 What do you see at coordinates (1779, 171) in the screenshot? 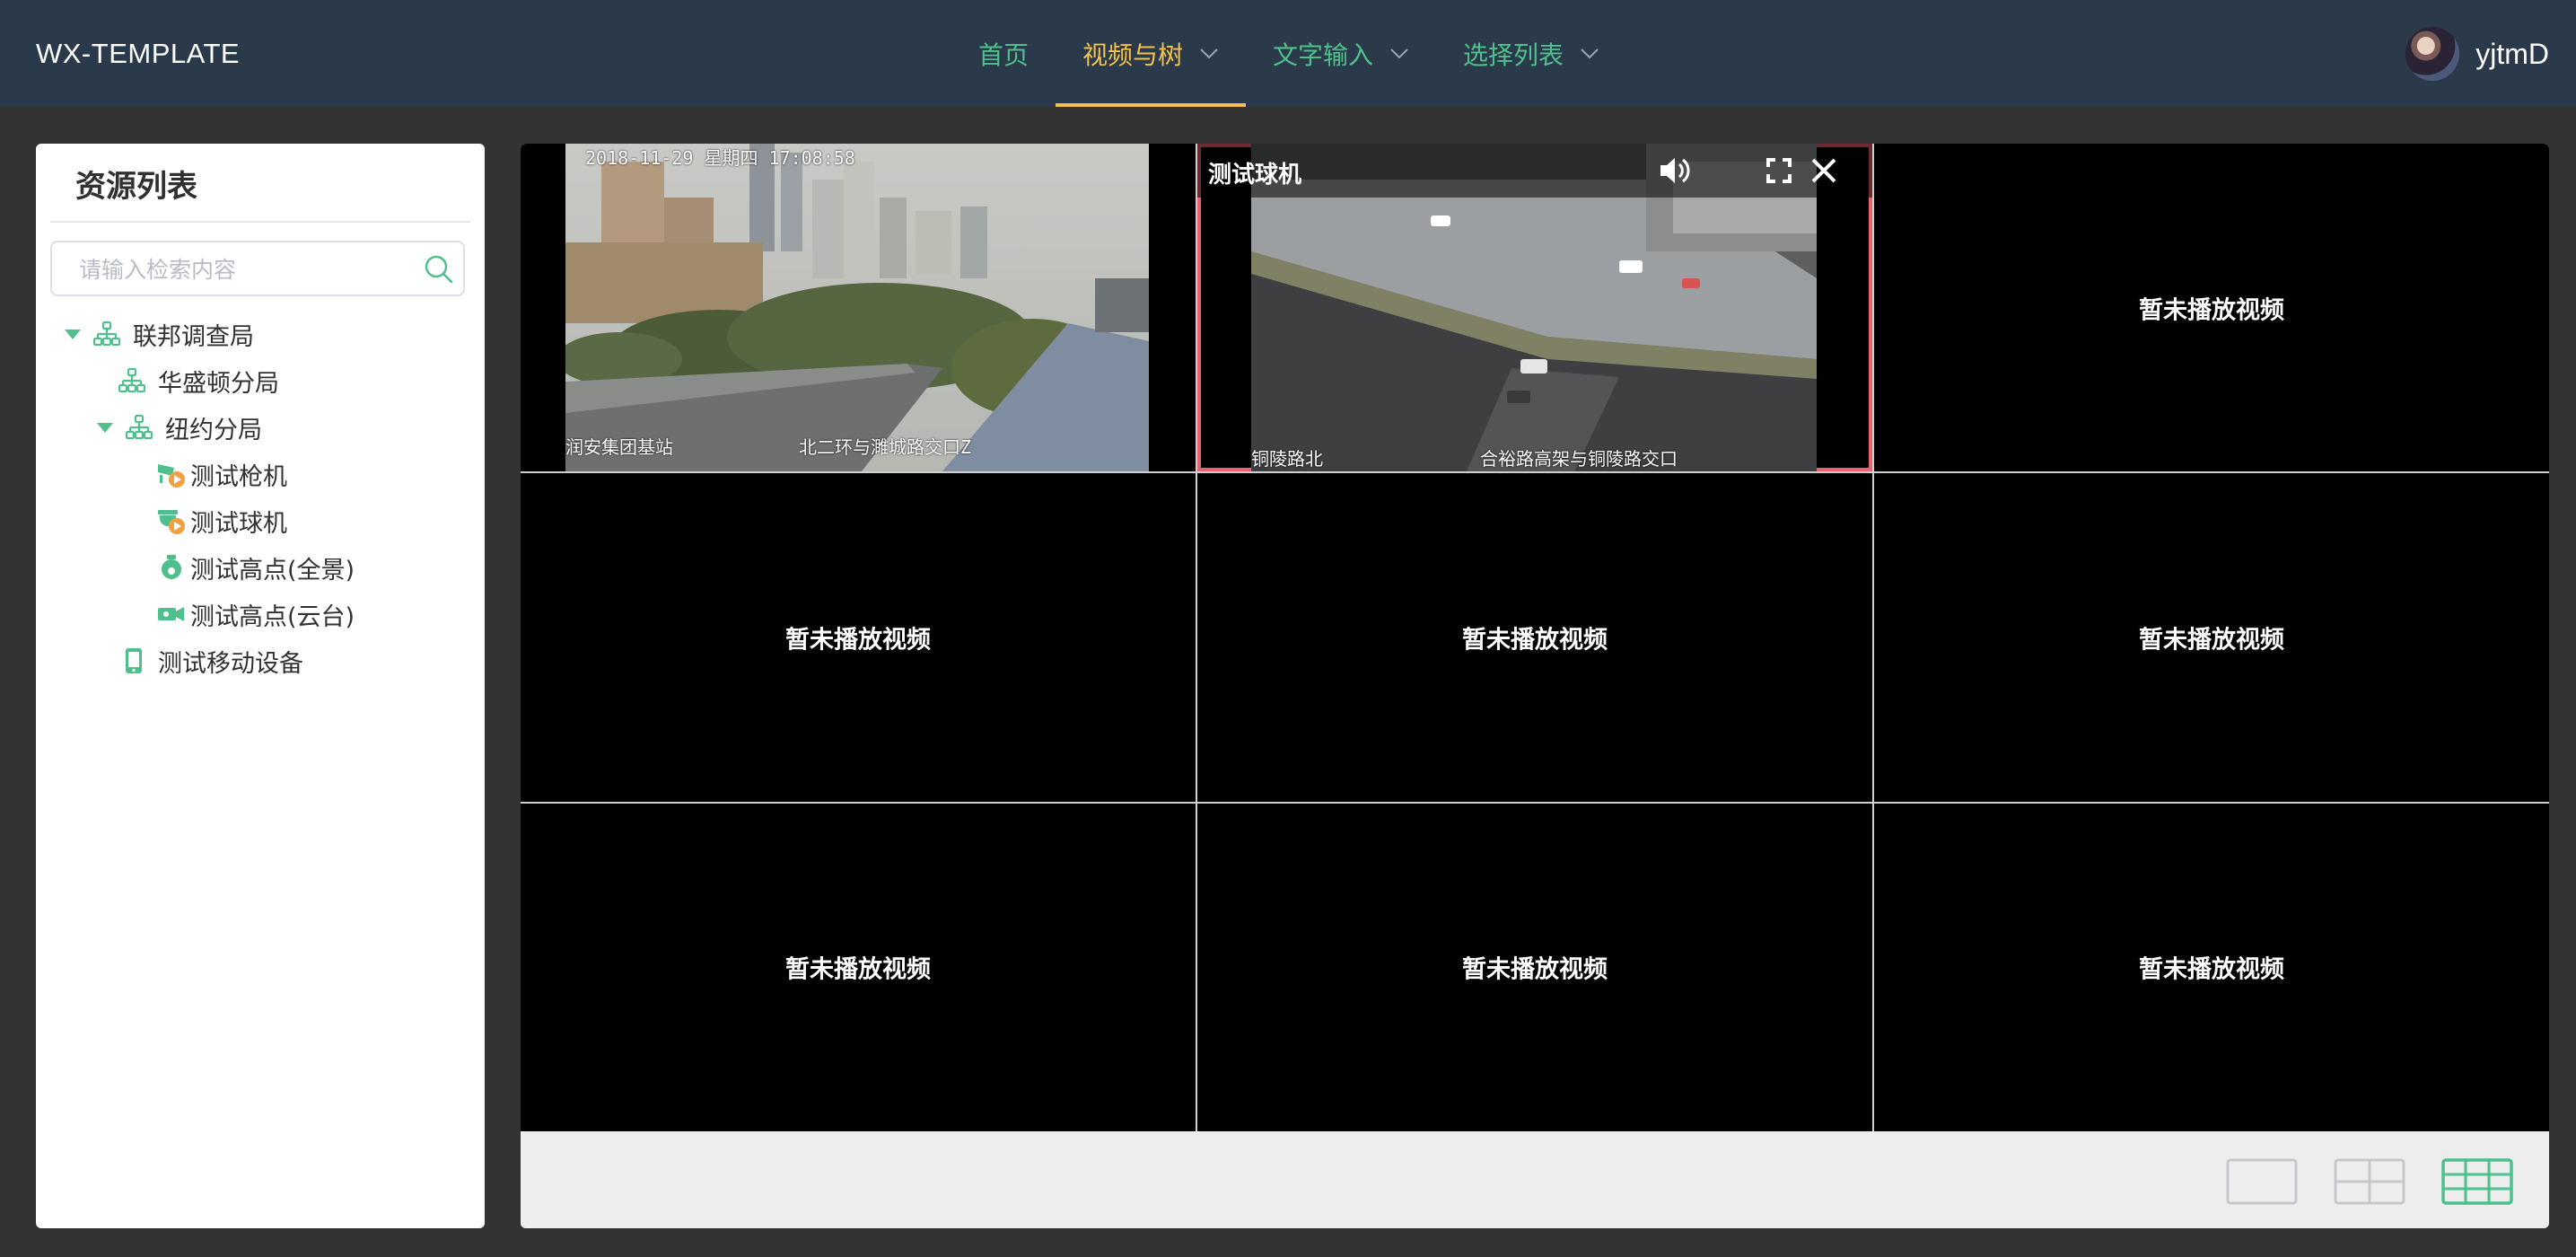
I see `fullscreen-icon` at bounding box center [1779, 171].